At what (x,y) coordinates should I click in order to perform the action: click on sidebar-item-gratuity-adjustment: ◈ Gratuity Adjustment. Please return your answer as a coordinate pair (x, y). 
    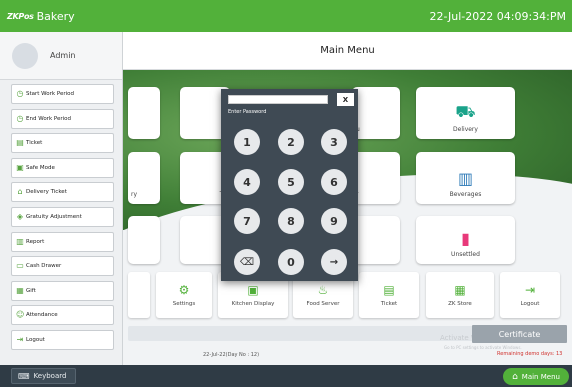
    Looking at the image, I should click on (62, 216).